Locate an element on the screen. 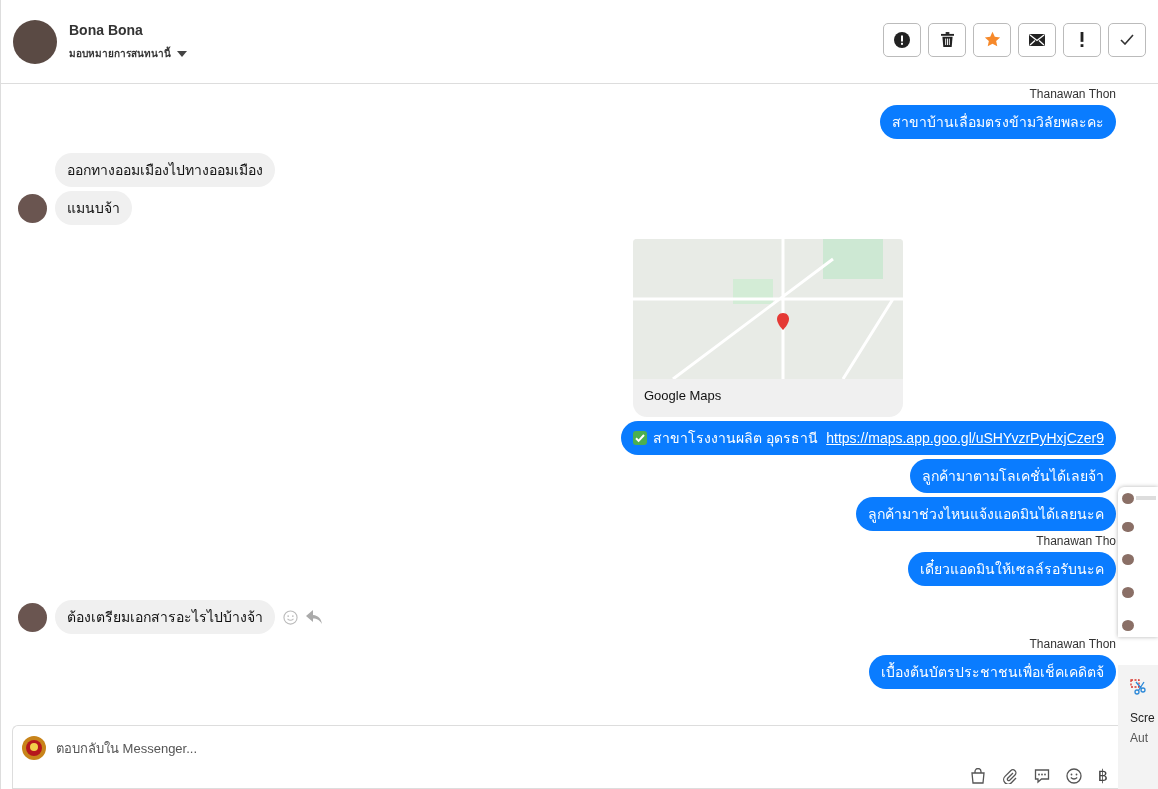  message-text: สาขาโรงงานผลิต อุดรธานี is located at coordinates (736, 438).